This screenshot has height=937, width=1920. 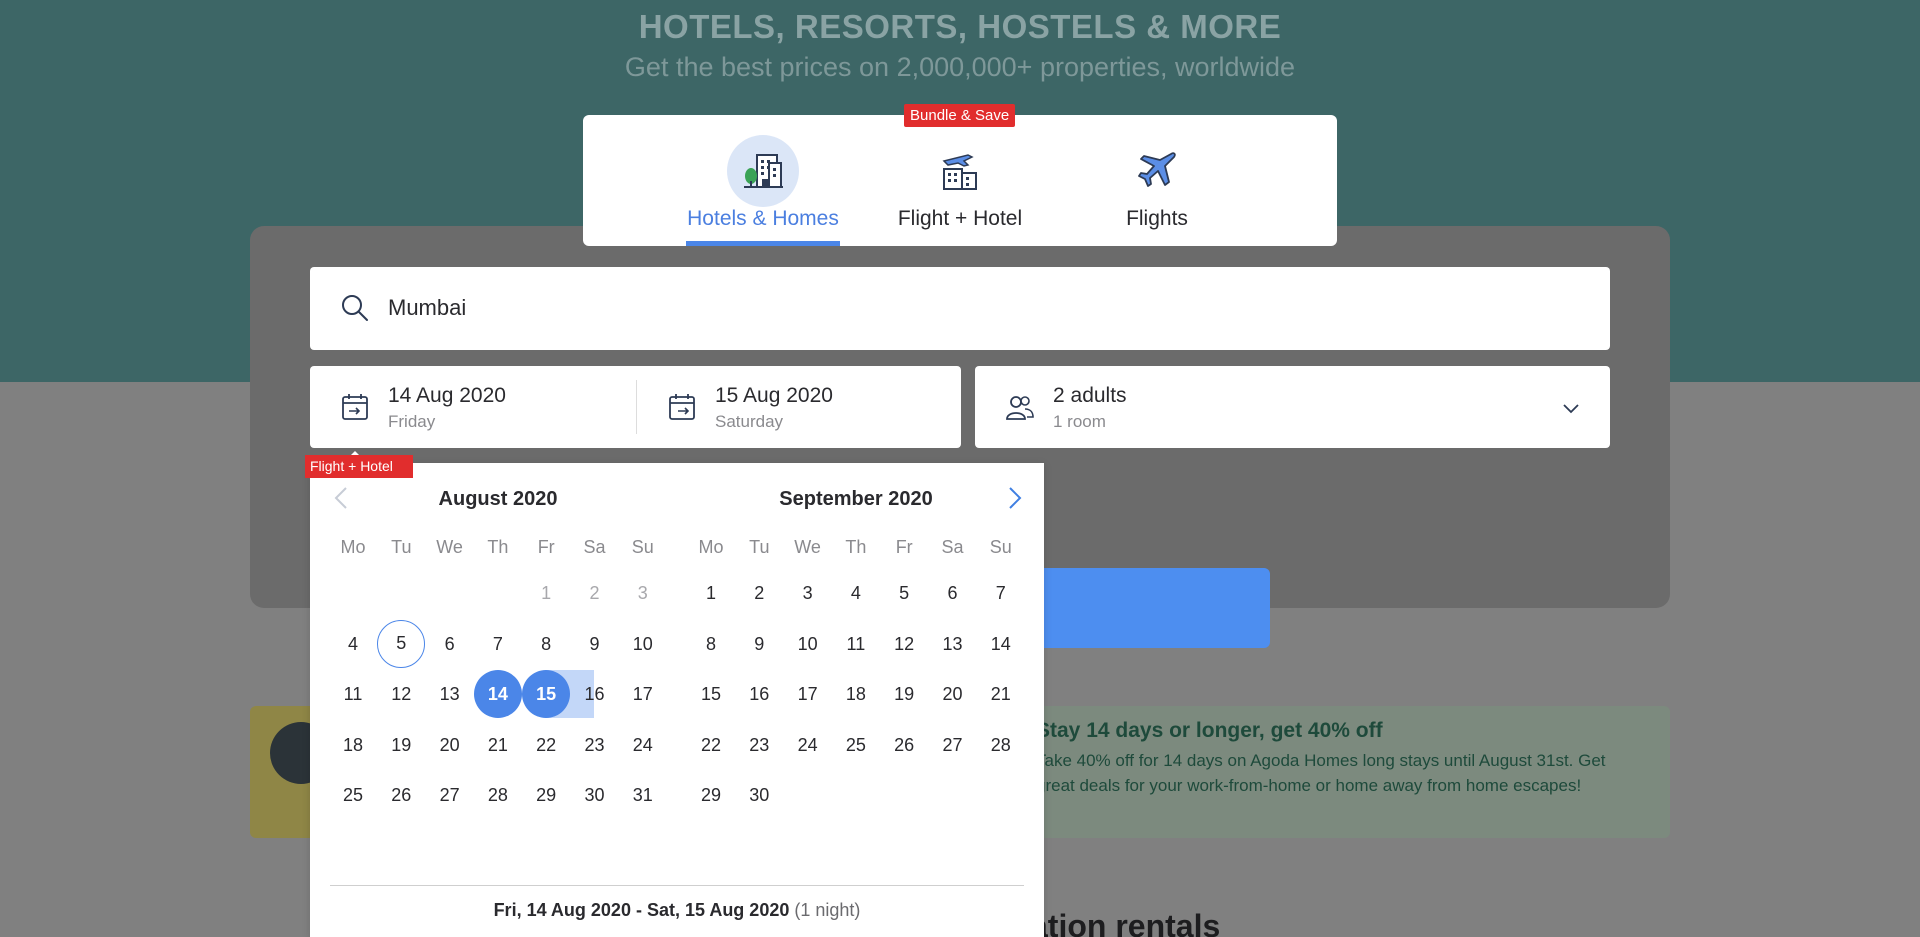 I want to click on calendar-day: 3, so click(x=808, y=593).